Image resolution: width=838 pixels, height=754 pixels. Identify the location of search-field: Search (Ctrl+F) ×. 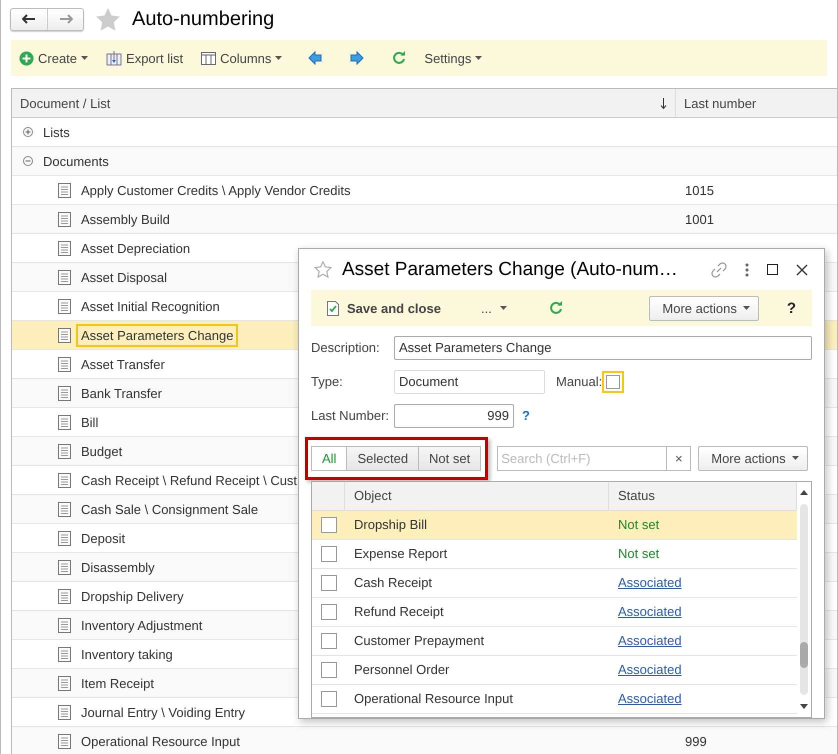
(594, 458).